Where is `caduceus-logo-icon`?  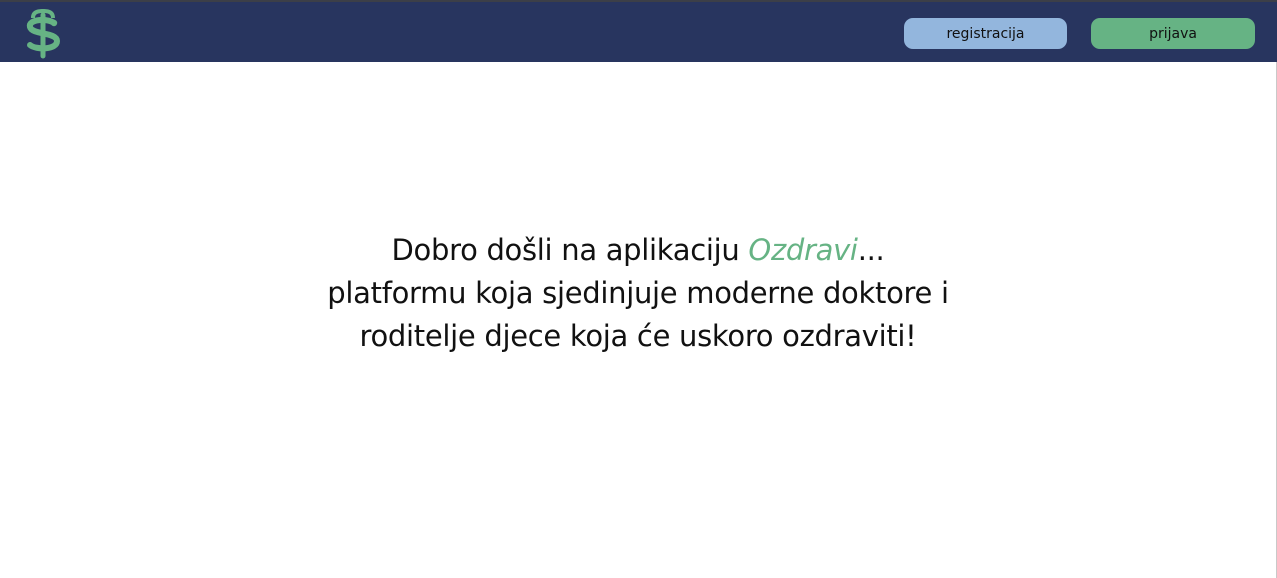 caduceus-logo-icon is located at coordinates (43, 33).